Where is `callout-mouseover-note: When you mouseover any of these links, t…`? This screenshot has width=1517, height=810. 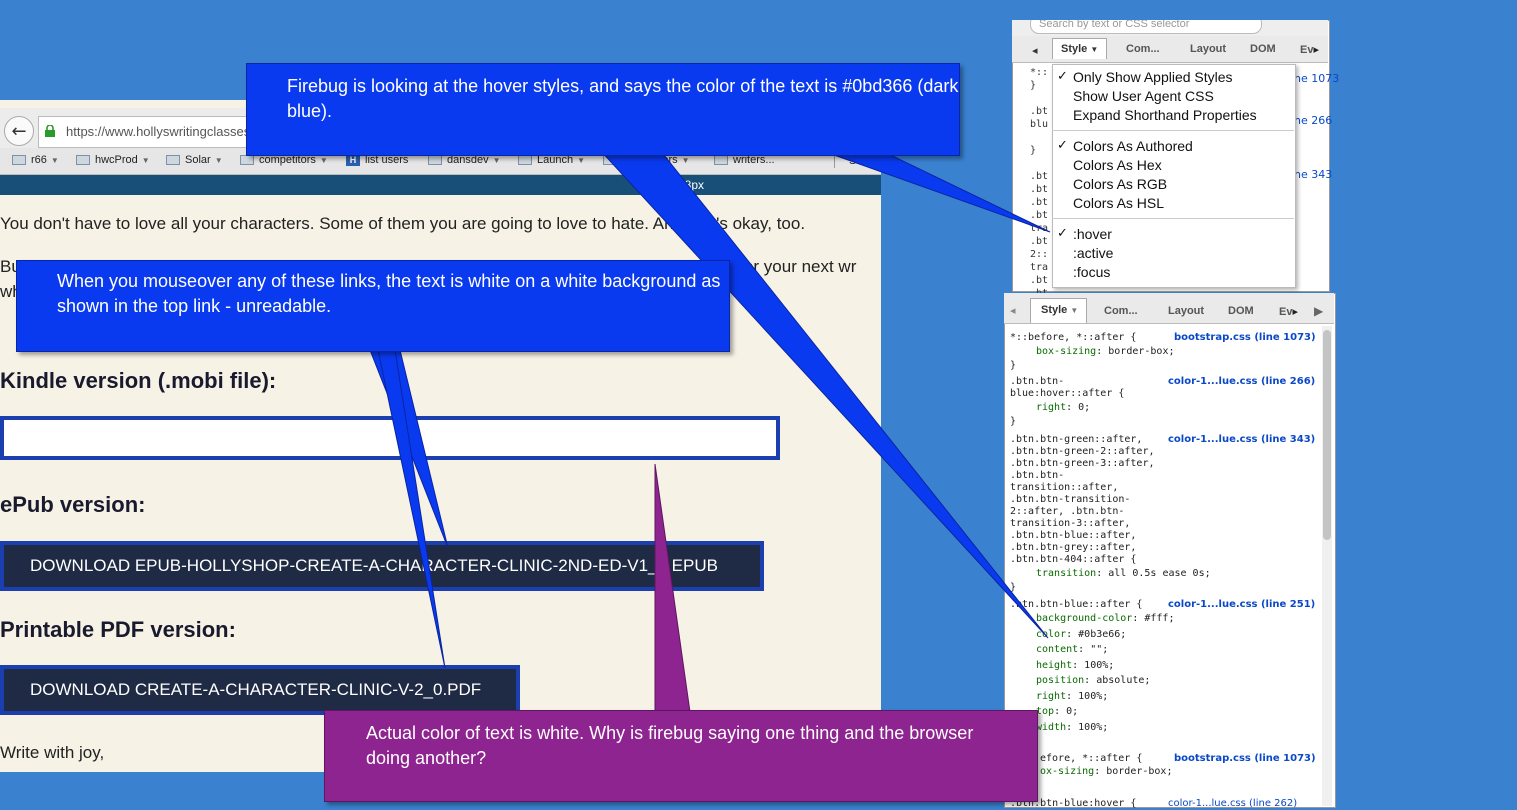 callout-mouseover-note: When you mouseover any of these links, t… is located at coordinates (373, 306).